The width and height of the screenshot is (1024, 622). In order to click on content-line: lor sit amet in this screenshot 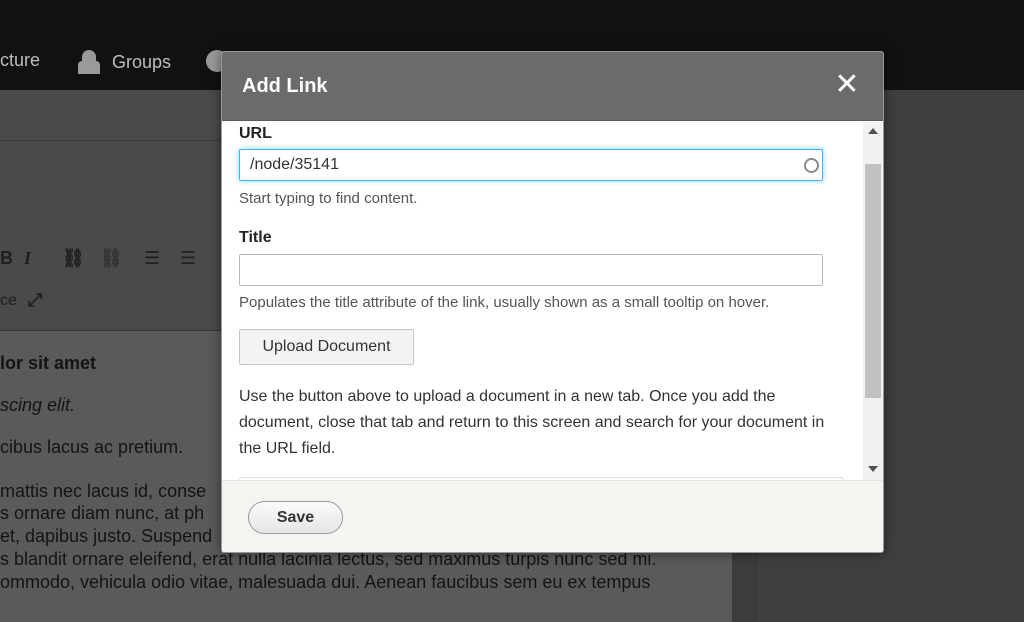, I will do `click(48, 363)`.